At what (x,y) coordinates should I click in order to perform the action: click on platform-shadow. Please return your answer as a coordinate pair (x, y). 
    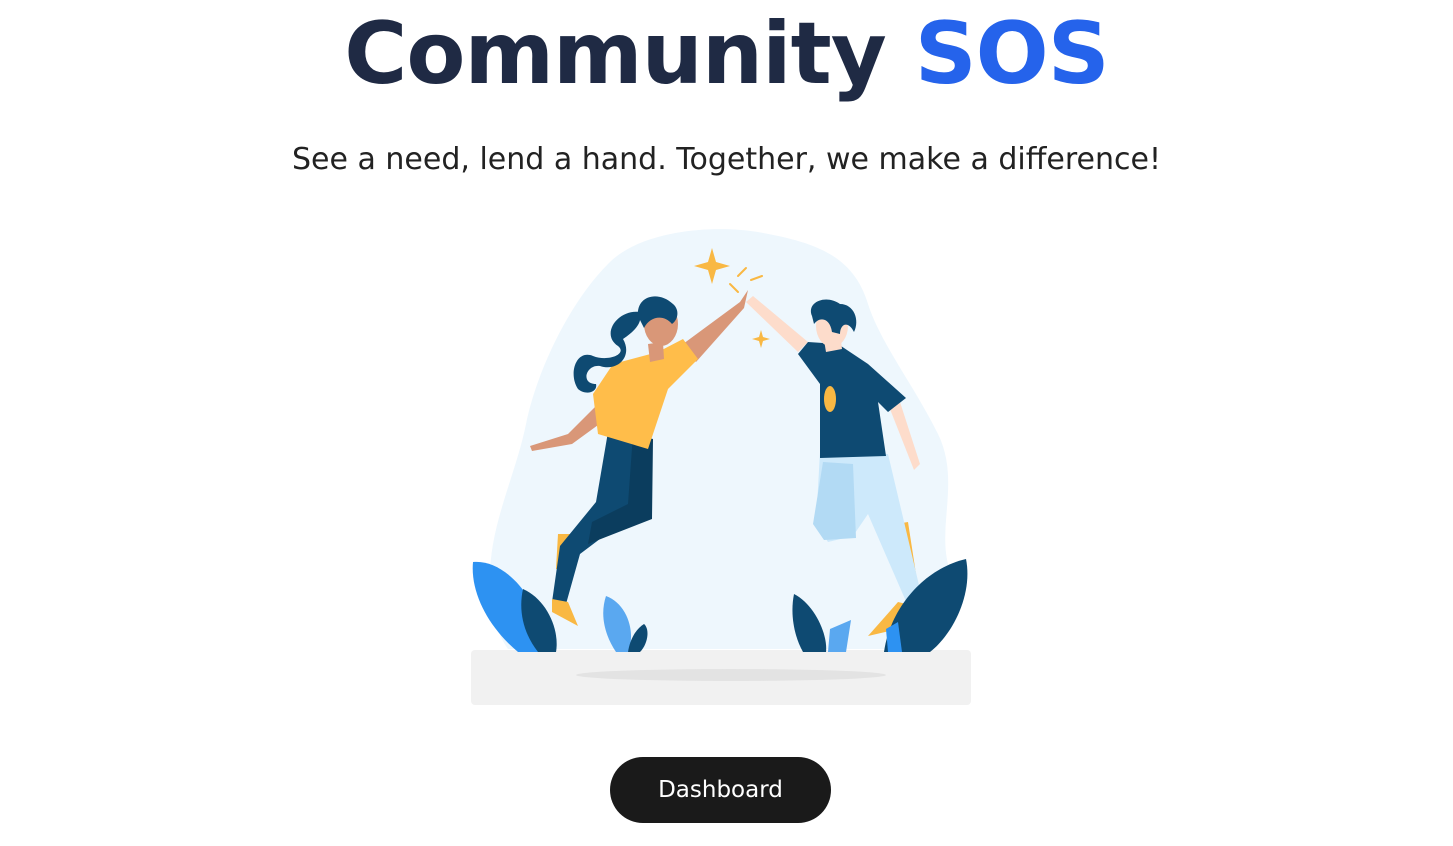
    Looking at the image, I should click on (731, 675).